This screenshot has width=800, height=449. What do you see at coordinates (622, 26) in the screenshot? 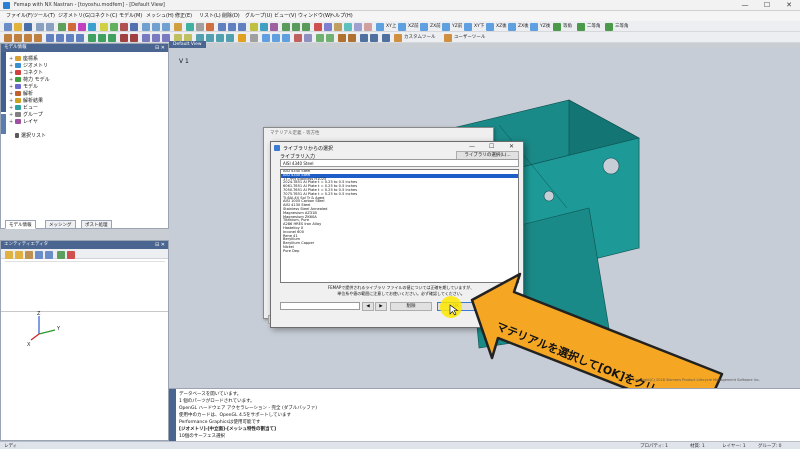
I see `view-trimetric: 三等角` at bounding box center [622, 26].